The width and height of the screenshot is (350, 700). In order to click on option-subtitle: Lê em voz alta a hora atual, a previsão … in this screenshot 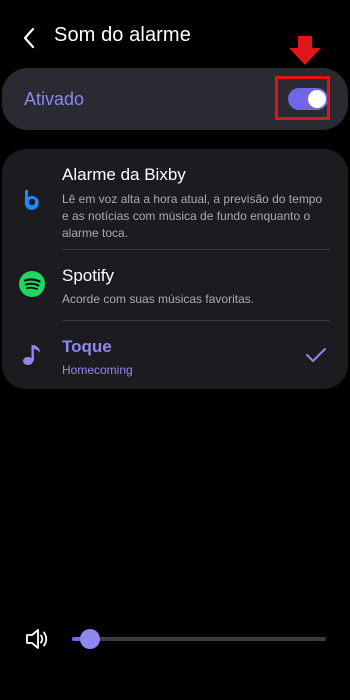, I will do `click(192, 216)`.